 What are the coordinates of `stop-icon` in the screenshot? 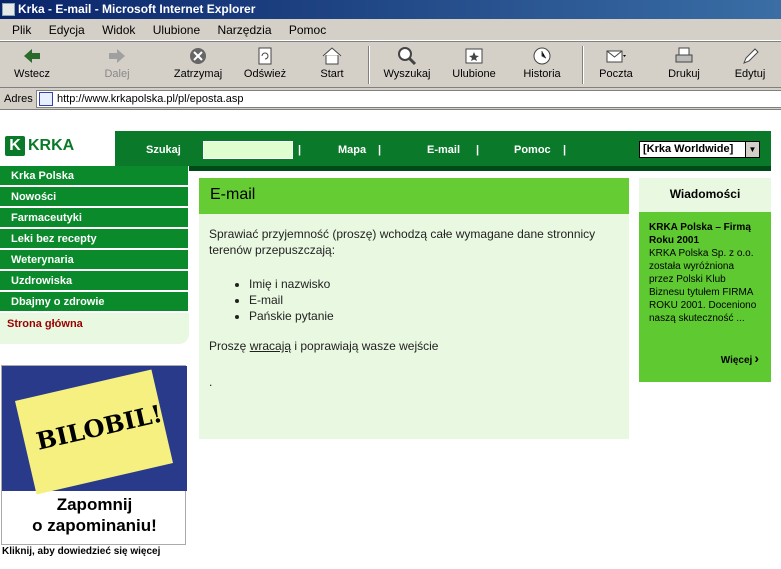 It's located at (198, 56).